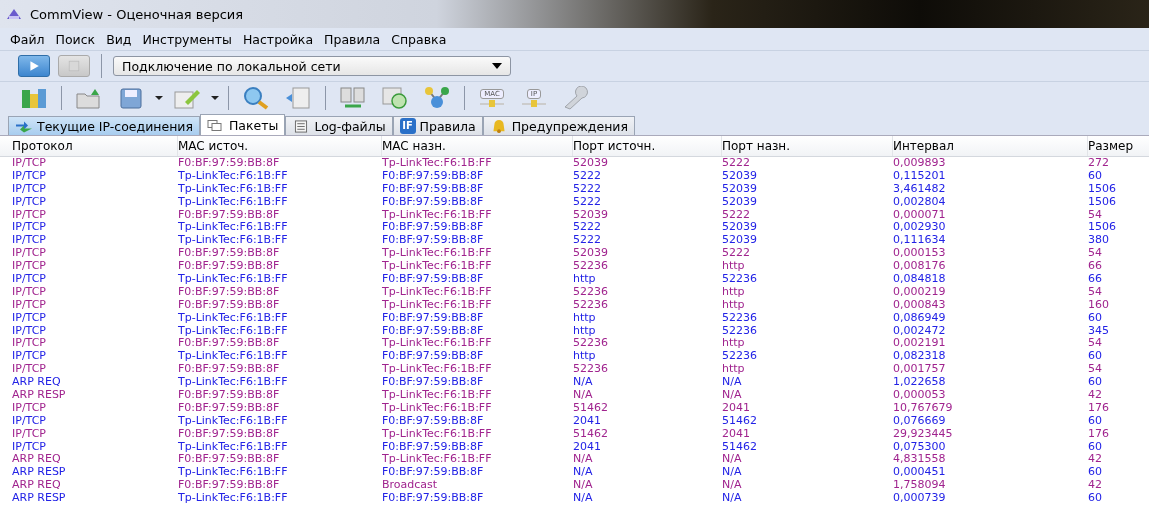 The image size is (1149, 506). Describe the element at coordinates (39, 473) in the screenshot. I see `table-cell-text: ARP RESP` at that location.